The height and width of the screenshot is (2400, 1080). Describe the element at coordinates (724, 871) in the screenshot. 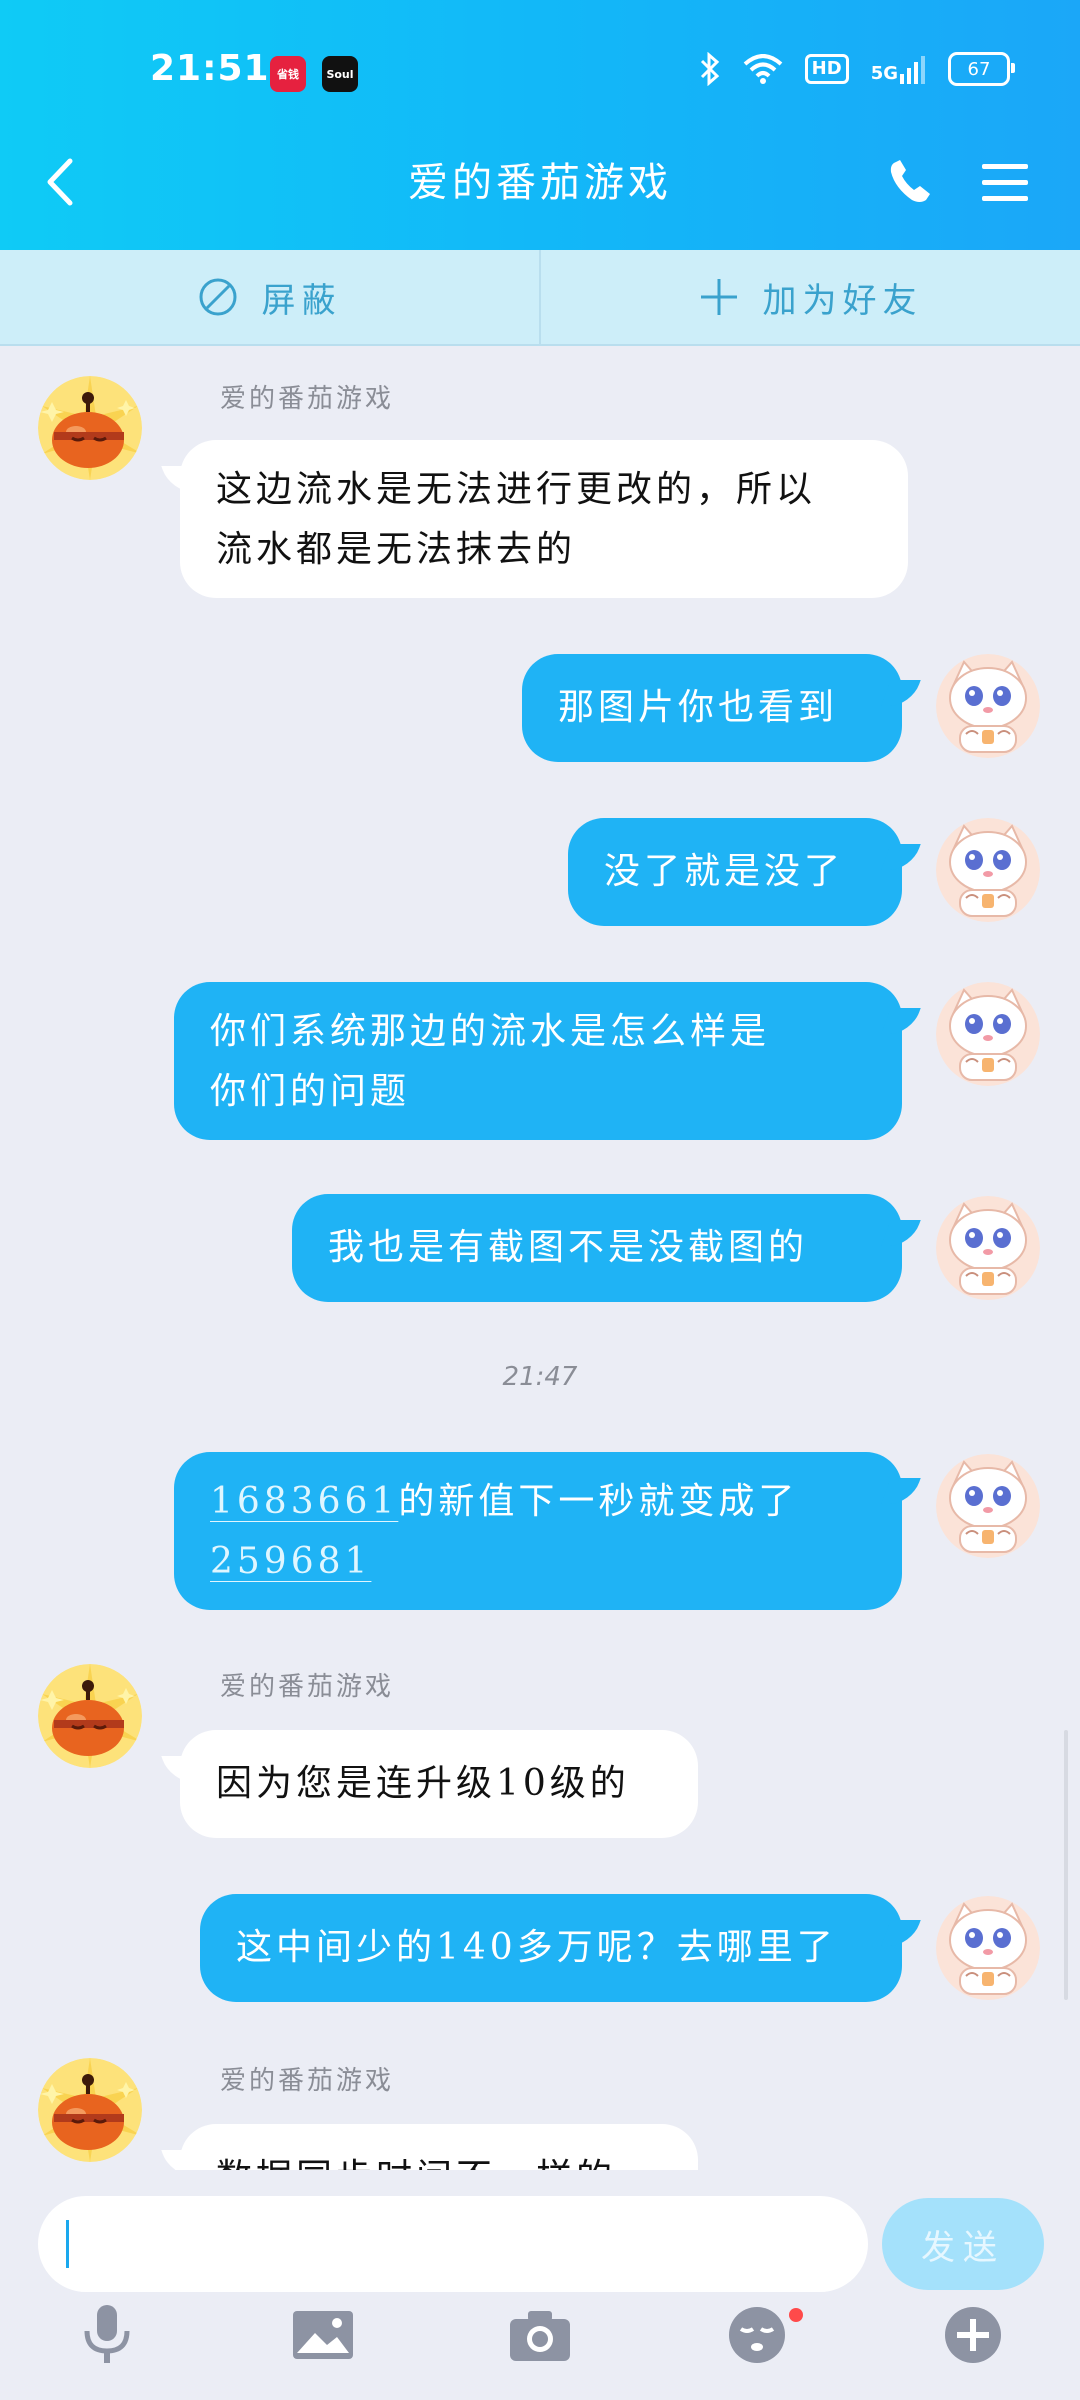

I see `message-line: 没了就是没了` at that location.